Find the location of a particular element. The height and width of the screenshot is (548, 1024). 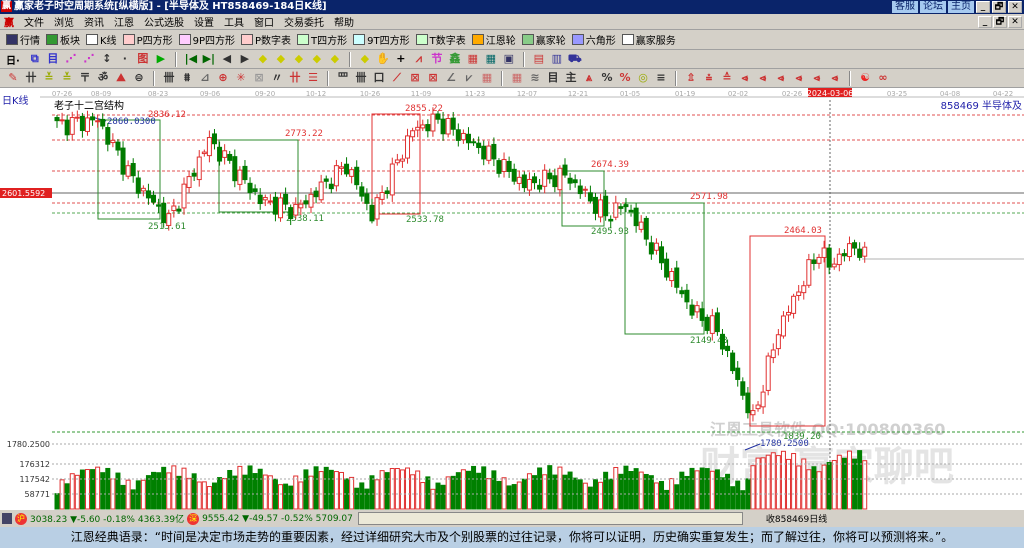

menu-file: 文件 is located at coordinates (34, 21).